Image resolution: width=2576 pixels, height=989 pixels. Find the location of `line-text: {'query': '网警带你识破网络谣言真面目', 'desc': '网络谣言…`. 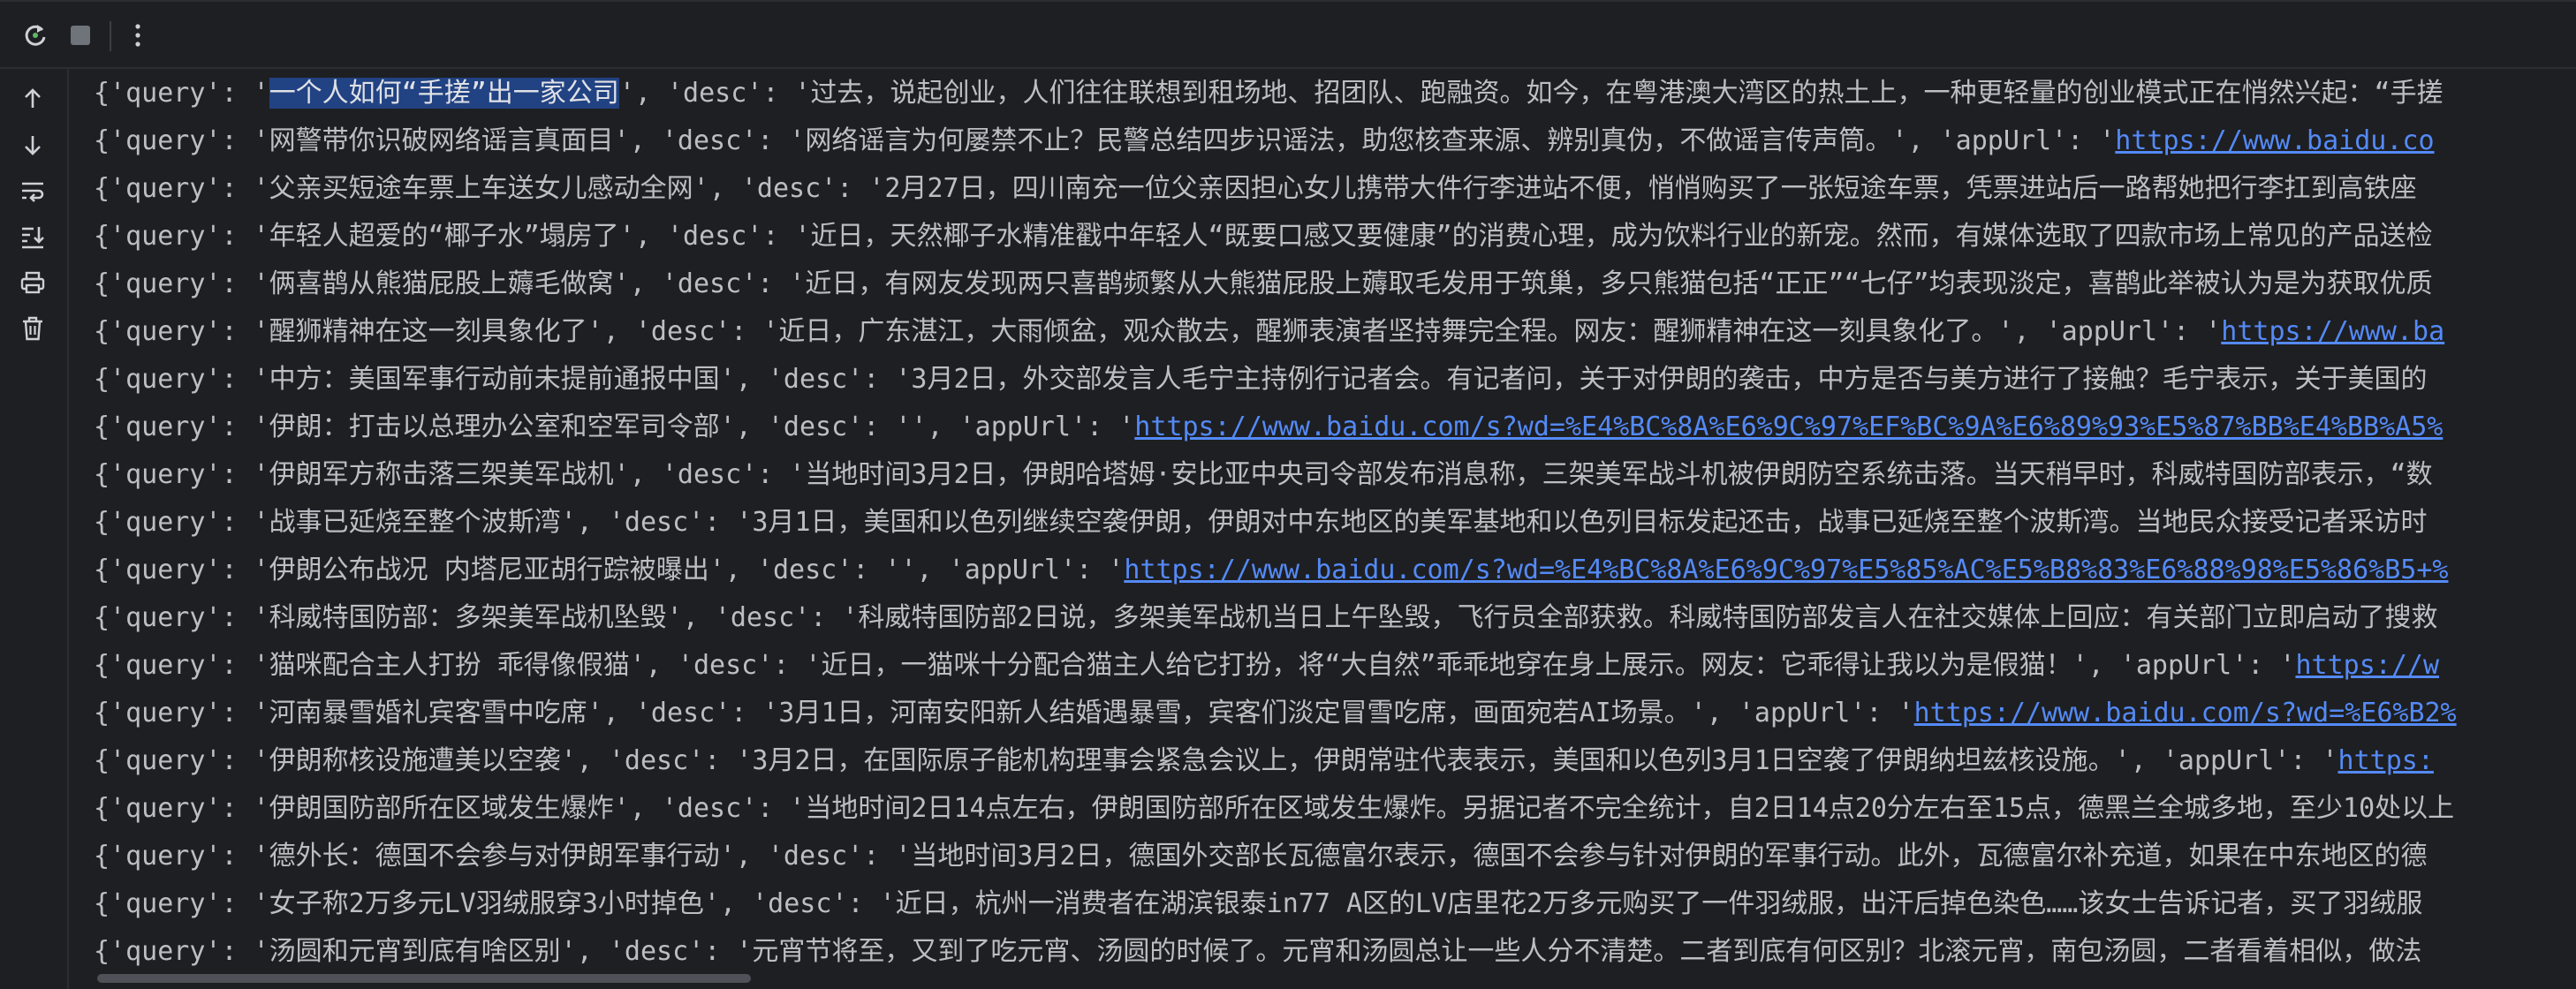

line-text: {'query': '网警带你识破网络谣言真面目', 'desc': '网络谣言… is located at coordinates (1105, 140).